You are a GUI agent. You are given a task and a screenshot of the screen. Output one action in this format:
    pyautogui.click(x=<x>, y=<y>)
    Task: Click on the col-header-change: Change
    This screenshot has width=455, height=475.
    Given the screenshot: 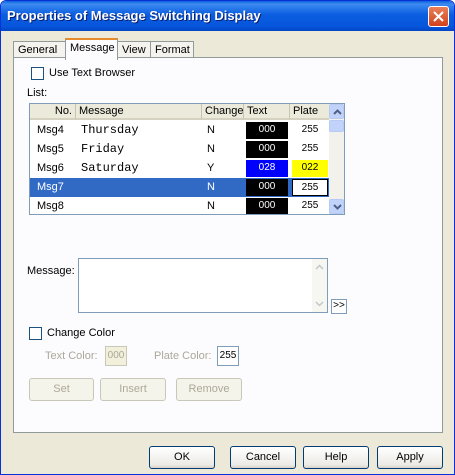 What is the action you would take?
    pyautogui.click(x=223, y=112)
    